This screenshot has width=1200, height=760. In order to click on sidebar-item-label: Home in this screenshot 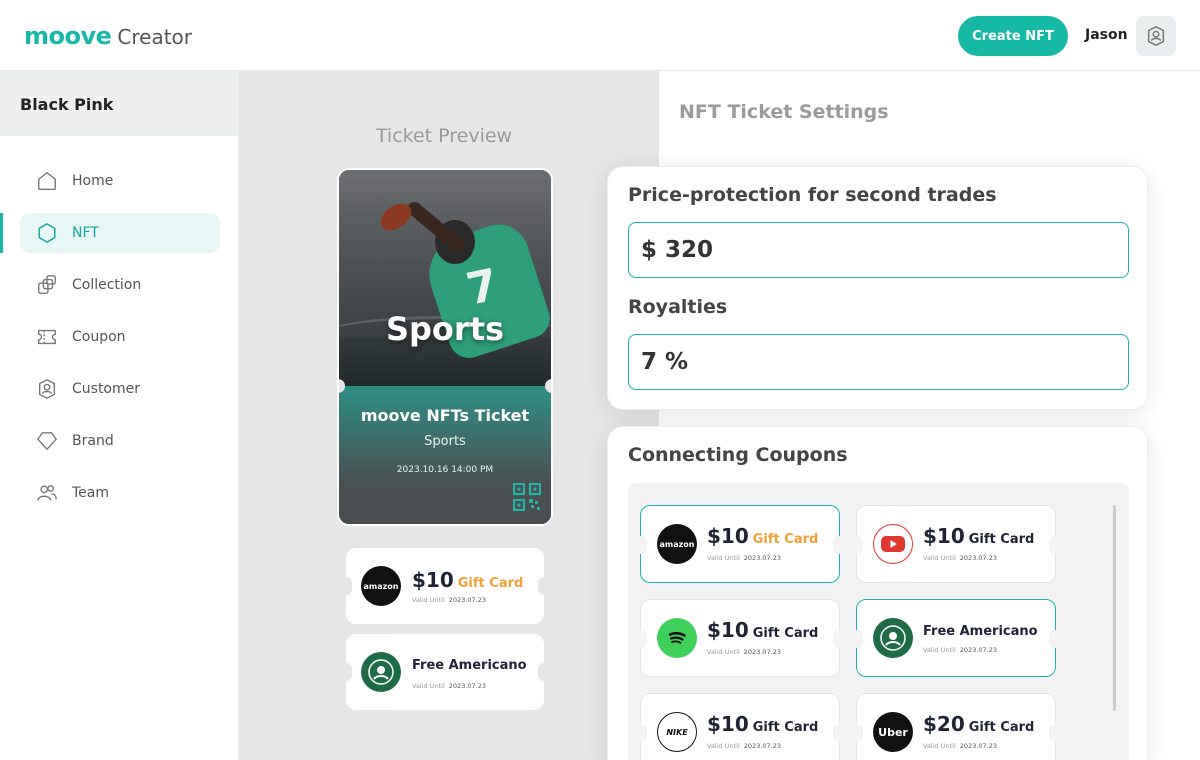, I will do `click(93, 181)`.